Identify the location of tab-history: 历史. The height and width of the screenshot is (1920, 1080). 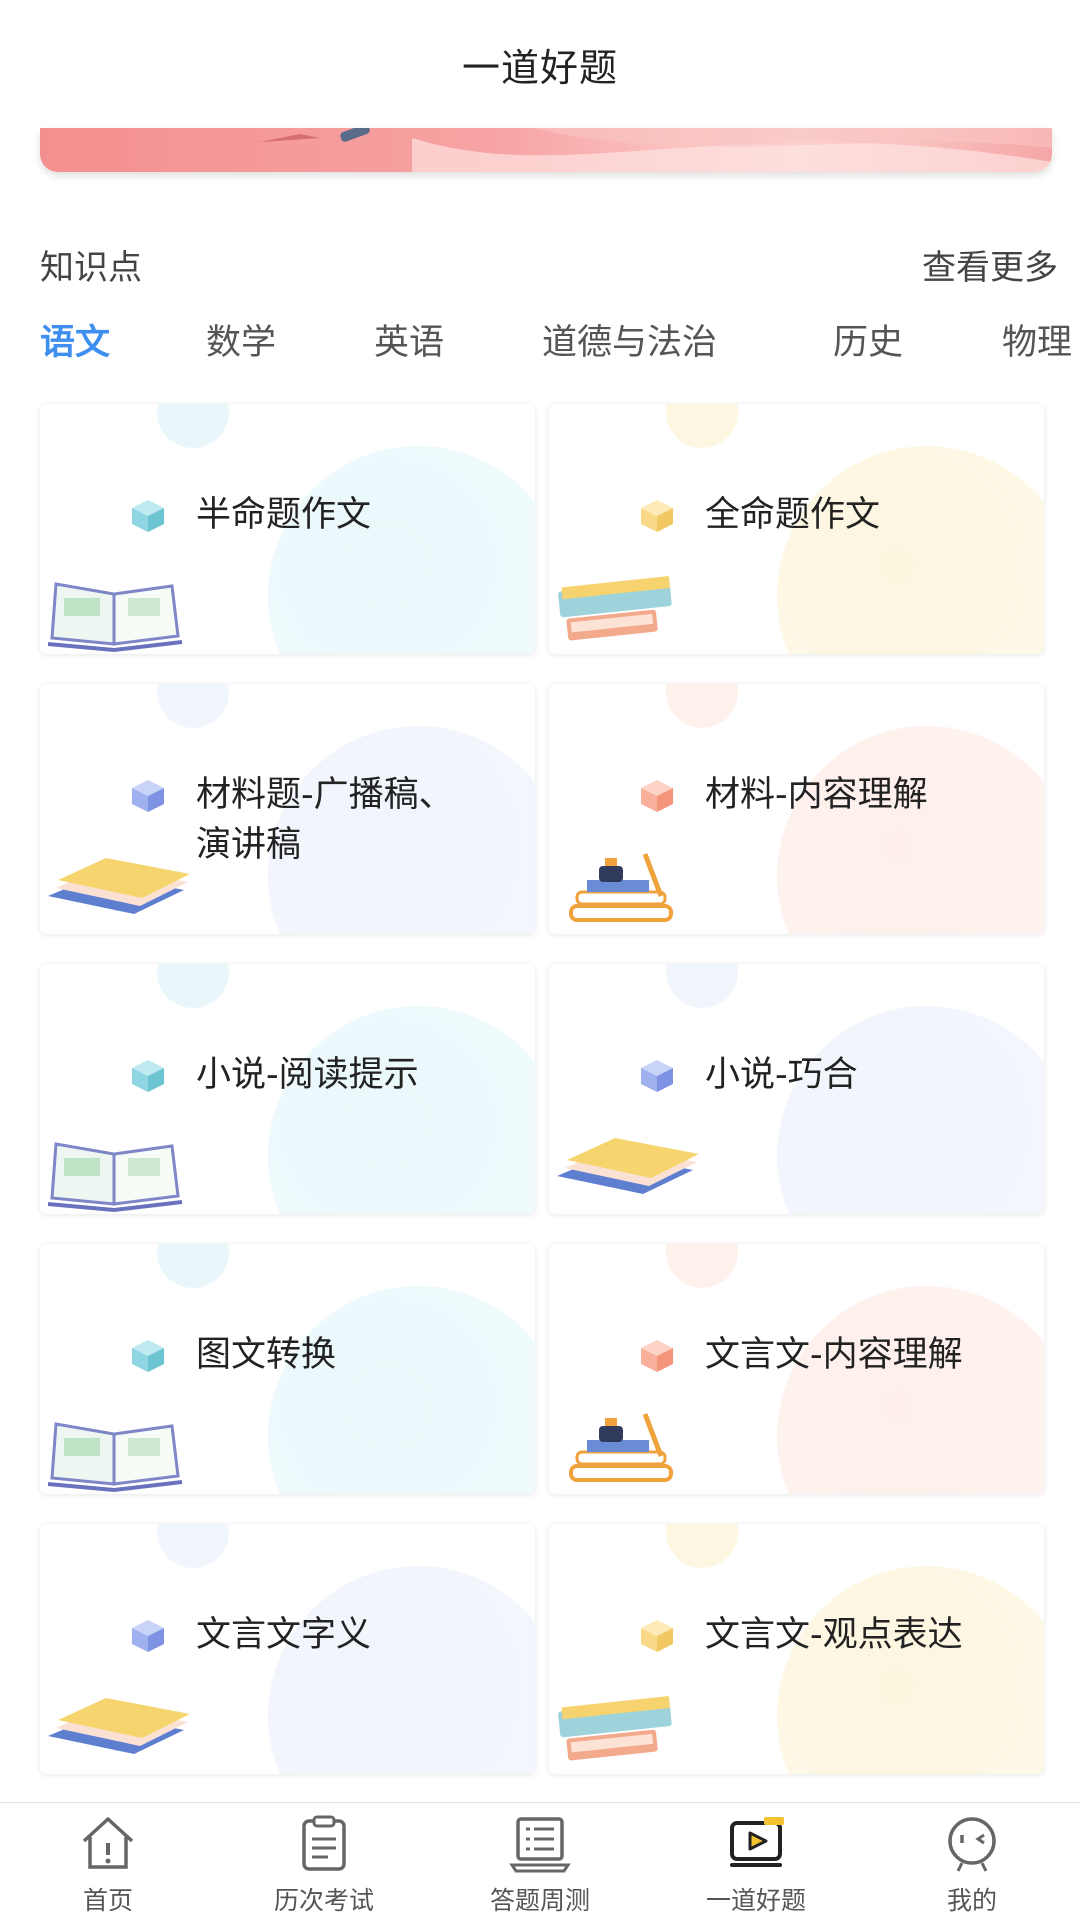
(868, 339).